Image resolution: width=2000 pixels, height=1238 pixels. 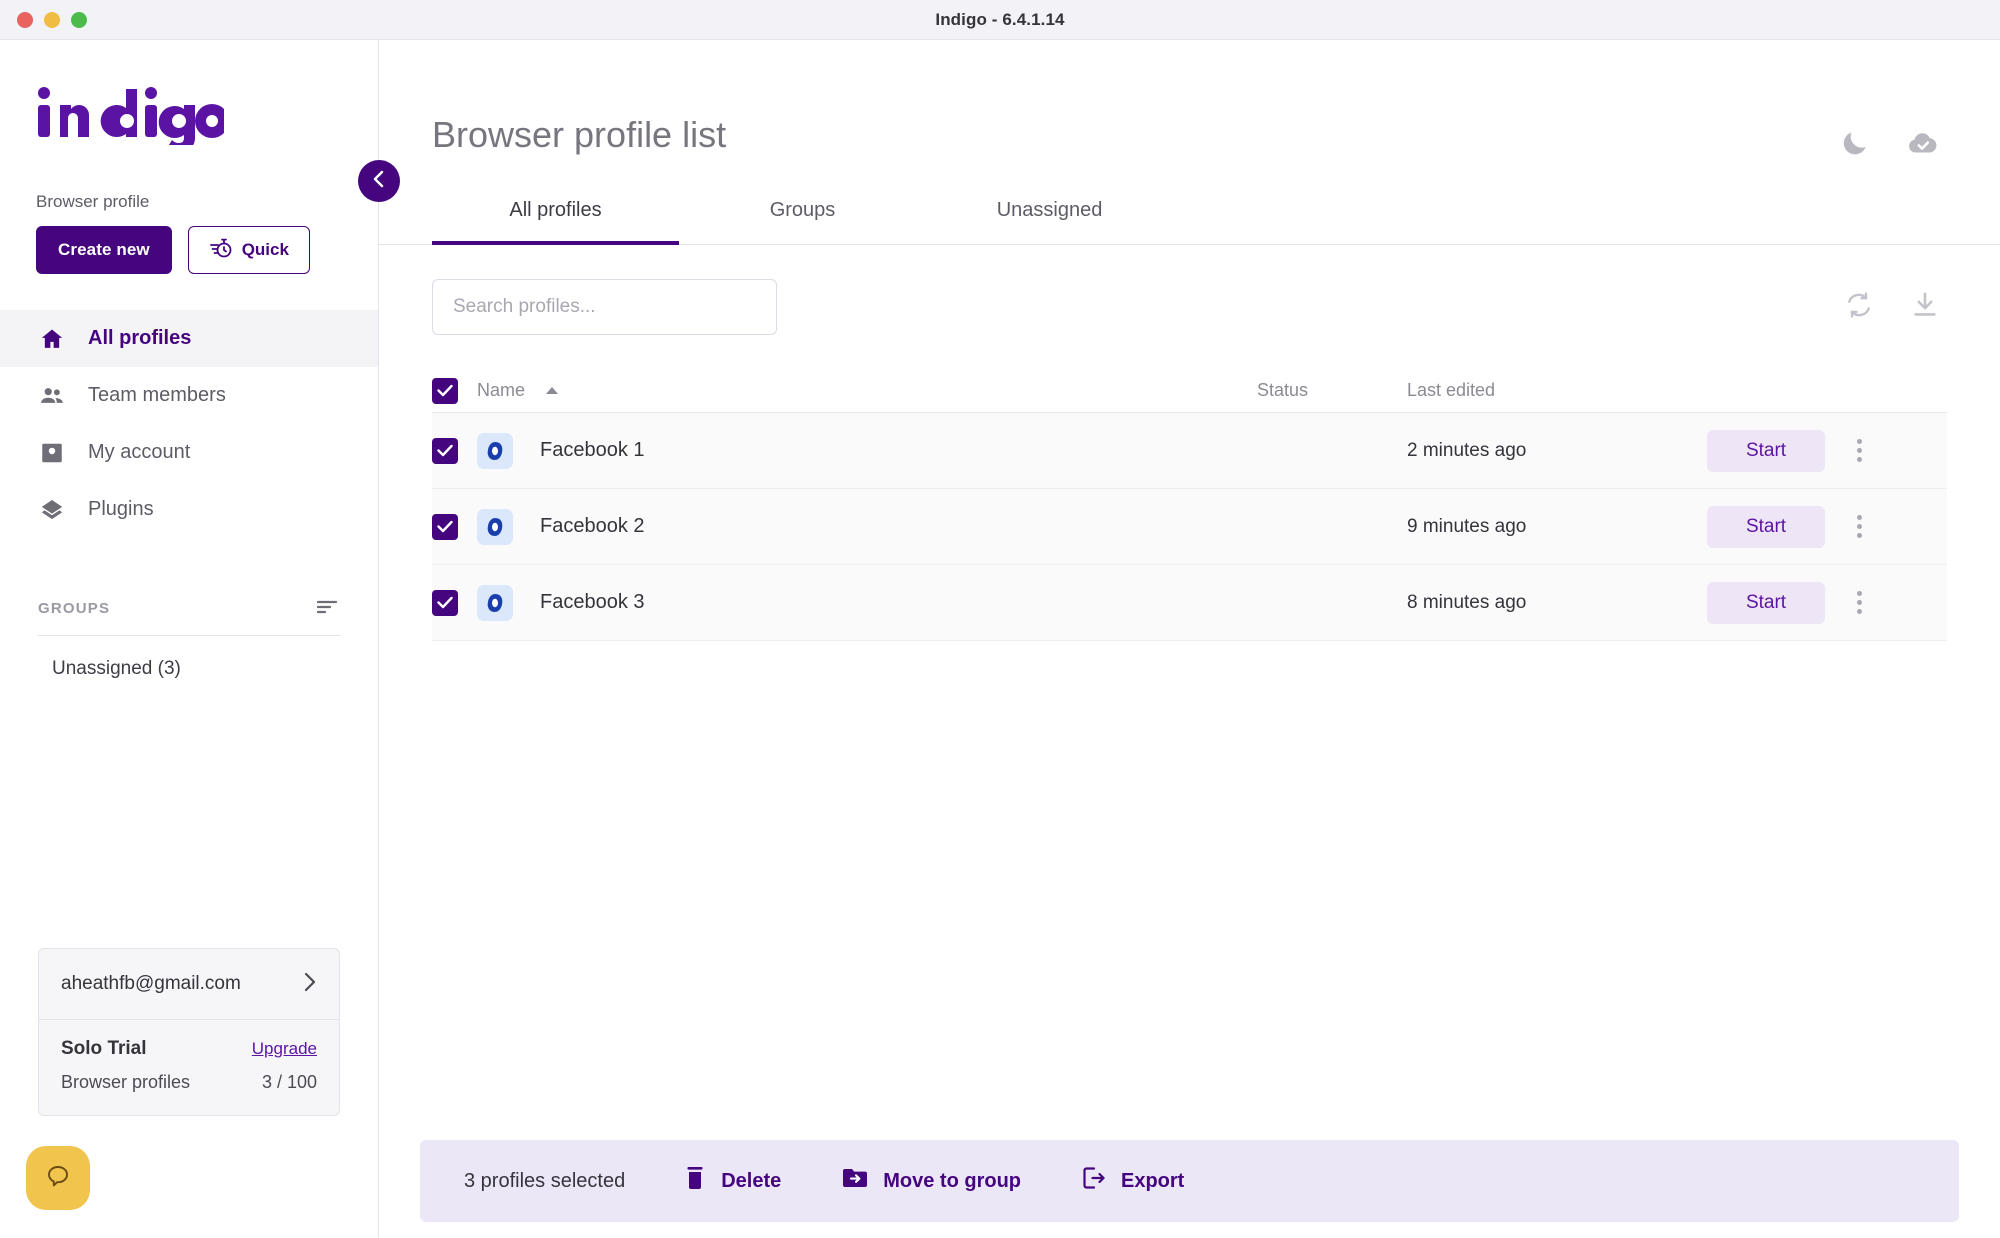 What do you see at coordinates (74, 608) in the screenshot?
I see `groups-title: GROUPS` at bounding box center [74, 608].